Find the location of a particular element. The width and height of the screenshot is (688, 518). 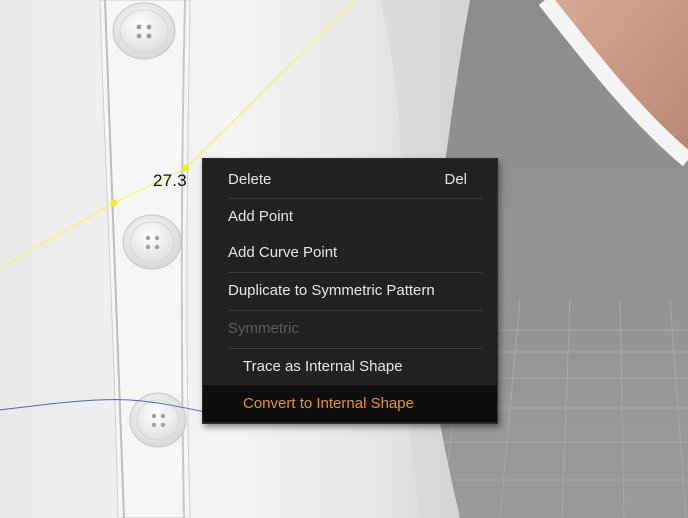

menu-item-label: Symmetric is located at coordinates (263, 328).